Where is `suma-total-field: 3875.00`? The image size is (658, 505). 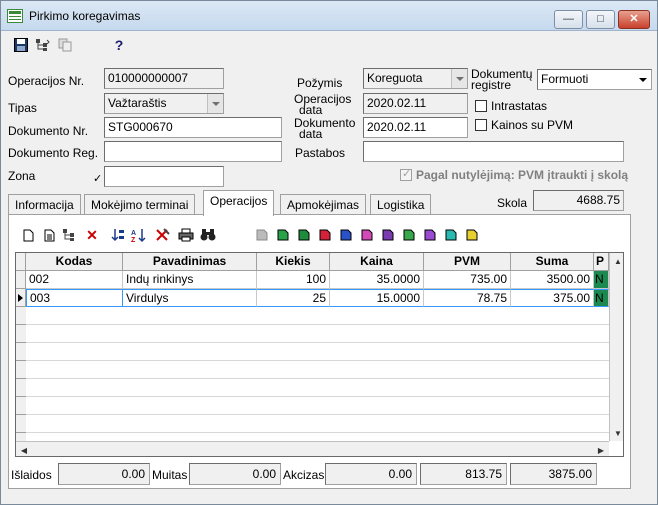
suma-total-field: 3875.00 is located at coordinates (553, 474).